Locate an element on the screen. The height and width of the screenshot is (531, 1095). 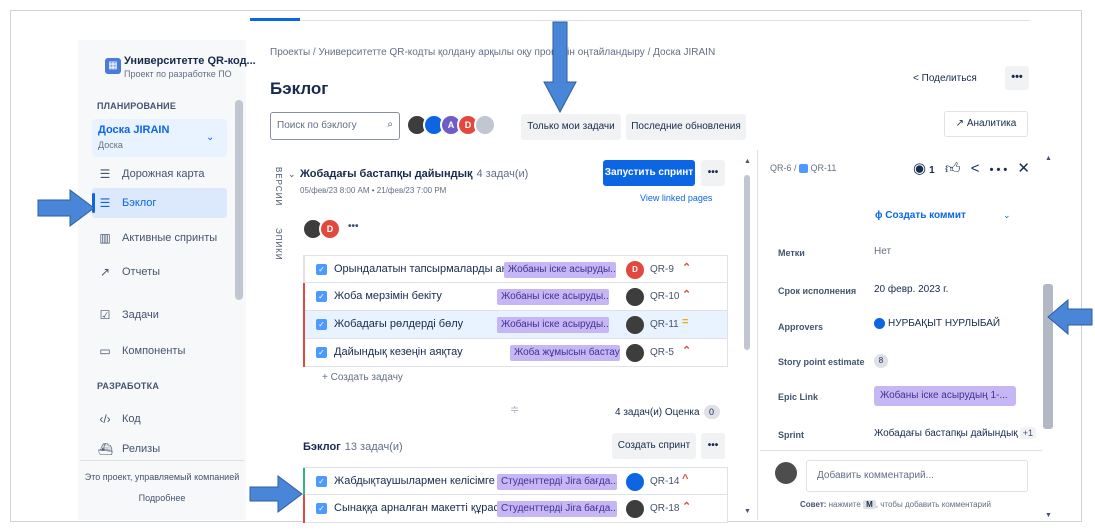
sidebar-item-issues: ☑ Задачи is located at coordinates (159, 315).